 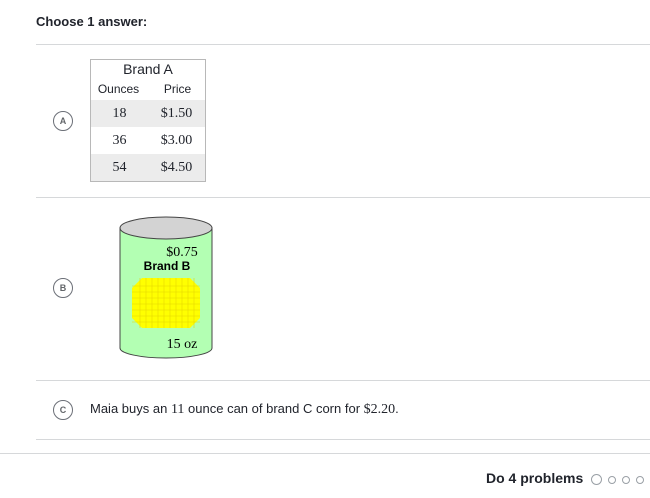 I want to click on table-row: 36 $3.00, so click(x=148, y=140).